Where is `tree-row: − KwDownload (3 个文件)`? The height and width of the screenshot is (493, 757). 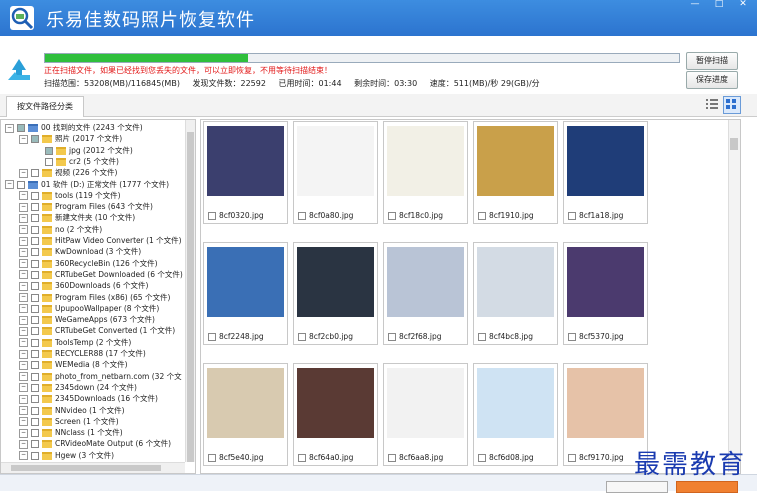
tree-row: − KwDownload (3 个文件) is located at coordinates (80, 251).